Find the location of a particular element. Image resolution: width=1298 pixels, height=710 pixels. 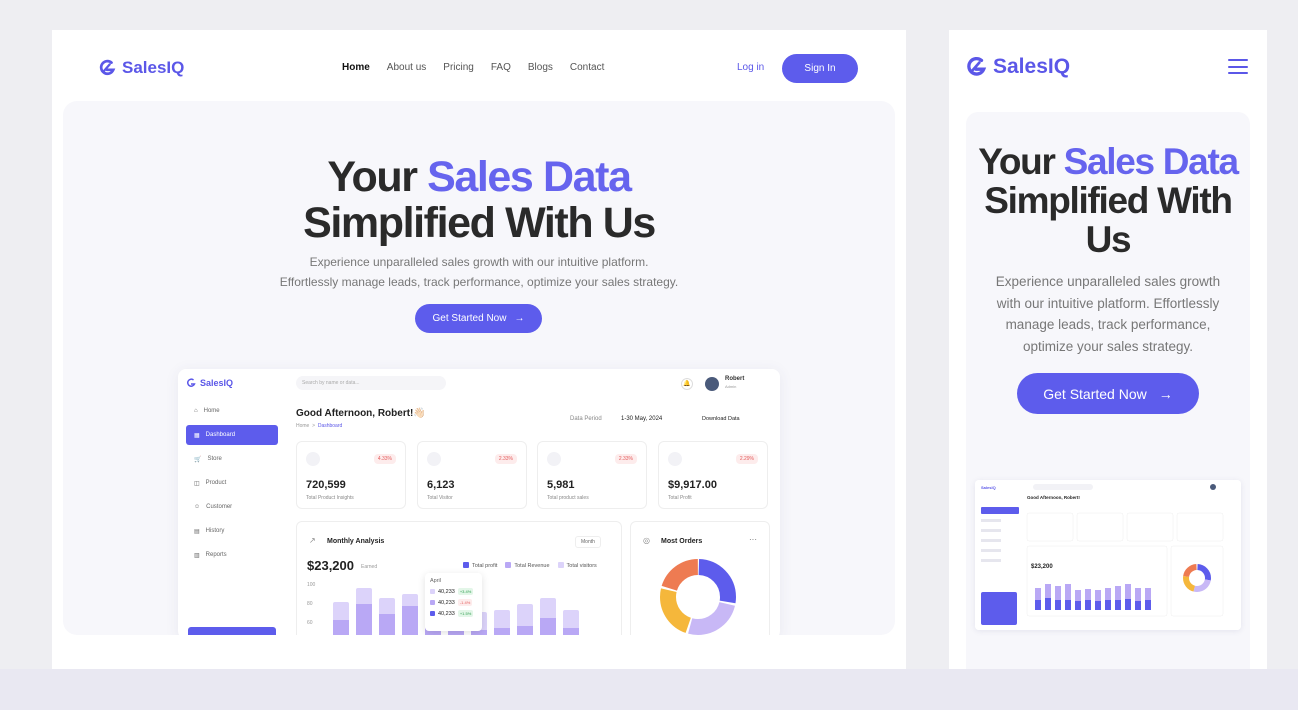

box-icon: ◫ is located at coordinates (197, 483).